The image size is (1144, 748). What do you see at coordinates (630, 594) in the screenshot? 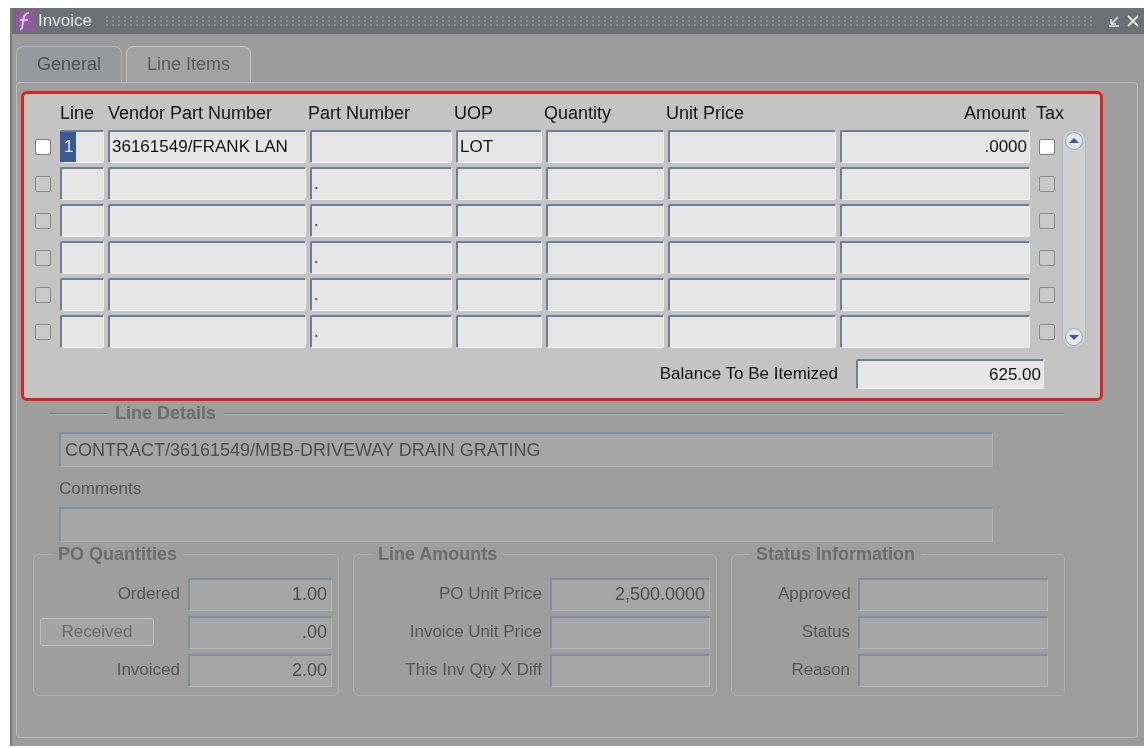
I see `value-field: 2,500.0000` at bounding box center [630, 594].